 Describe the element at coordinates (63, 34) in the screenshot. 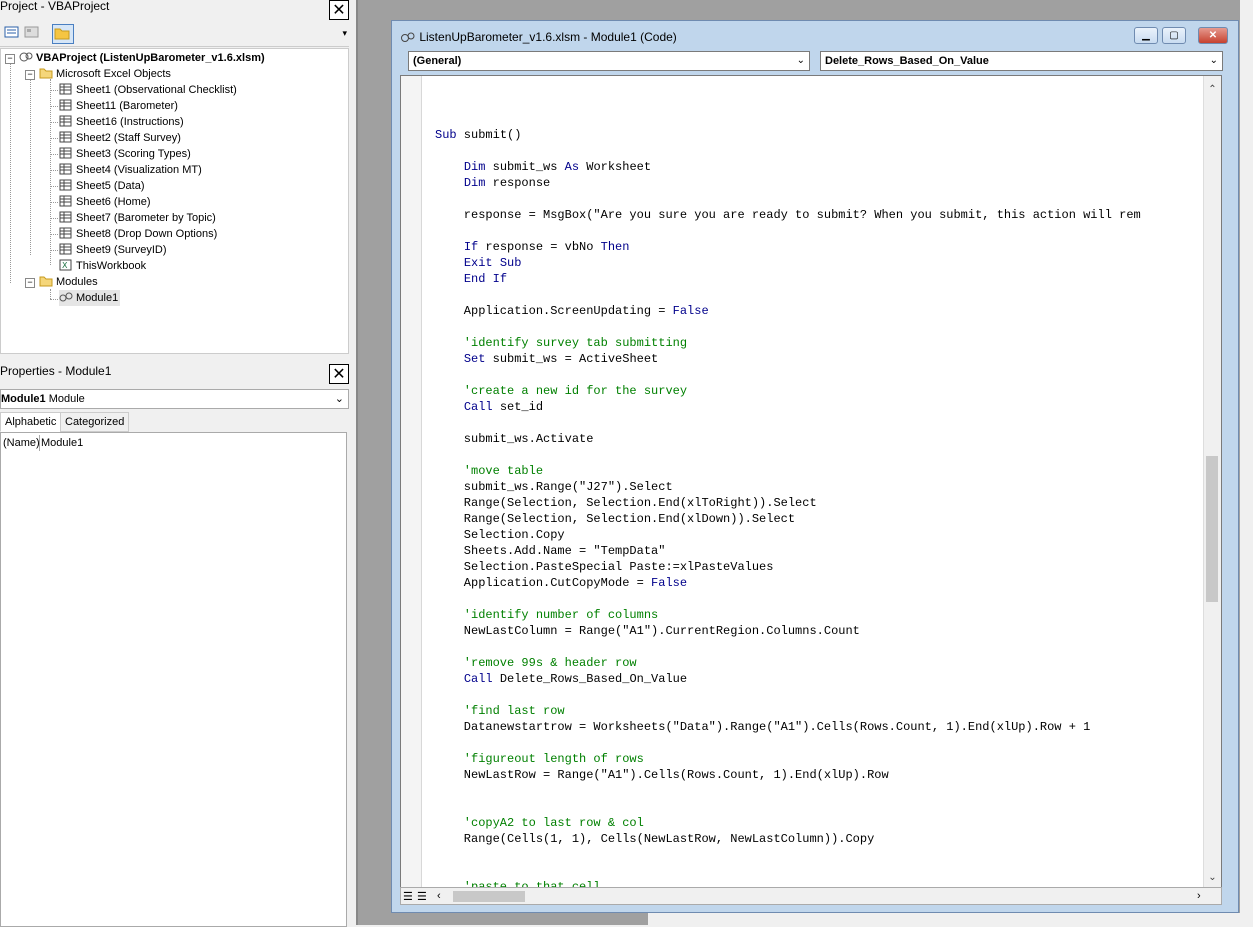

I see `toggle-folders-icon` at that location.